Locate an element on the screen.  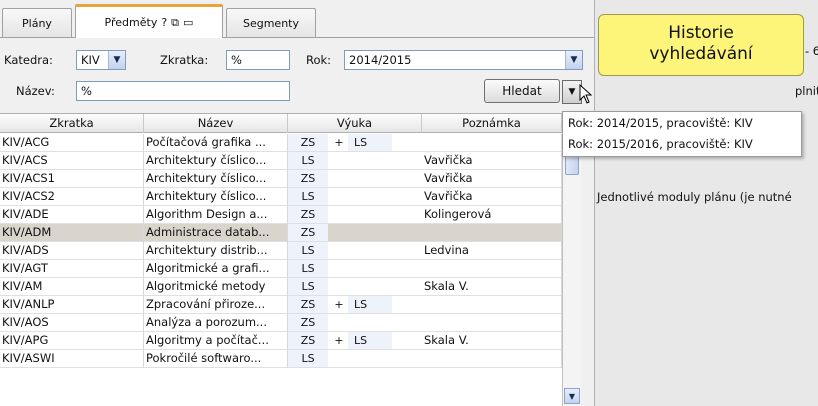
table-row: KIV/AM Algoritmické metody LS Skala V. is located at coordinates (281, 287).